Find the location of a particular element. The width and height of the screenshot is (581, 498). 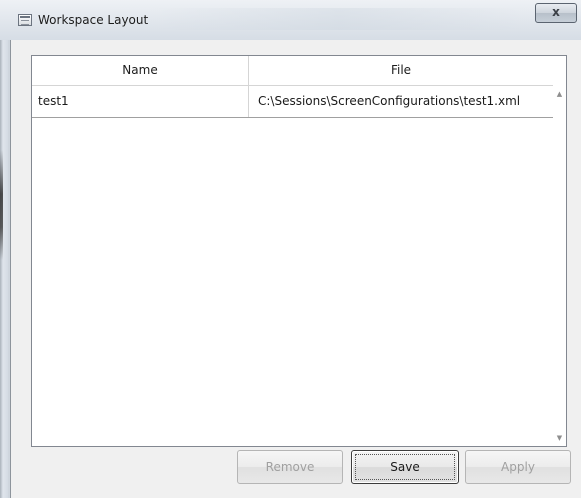

background-window-edge is located at coordinates (4, 249).